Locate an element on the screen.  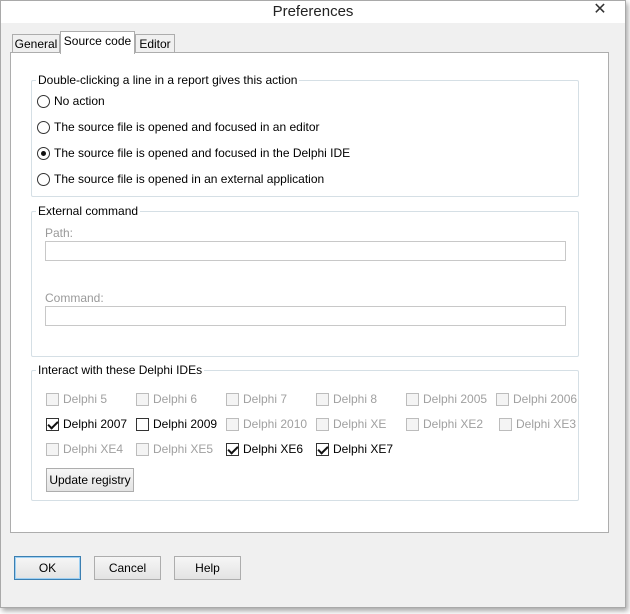
checkbox-label: Delphi 2010 is located at coordinates (275, 424).